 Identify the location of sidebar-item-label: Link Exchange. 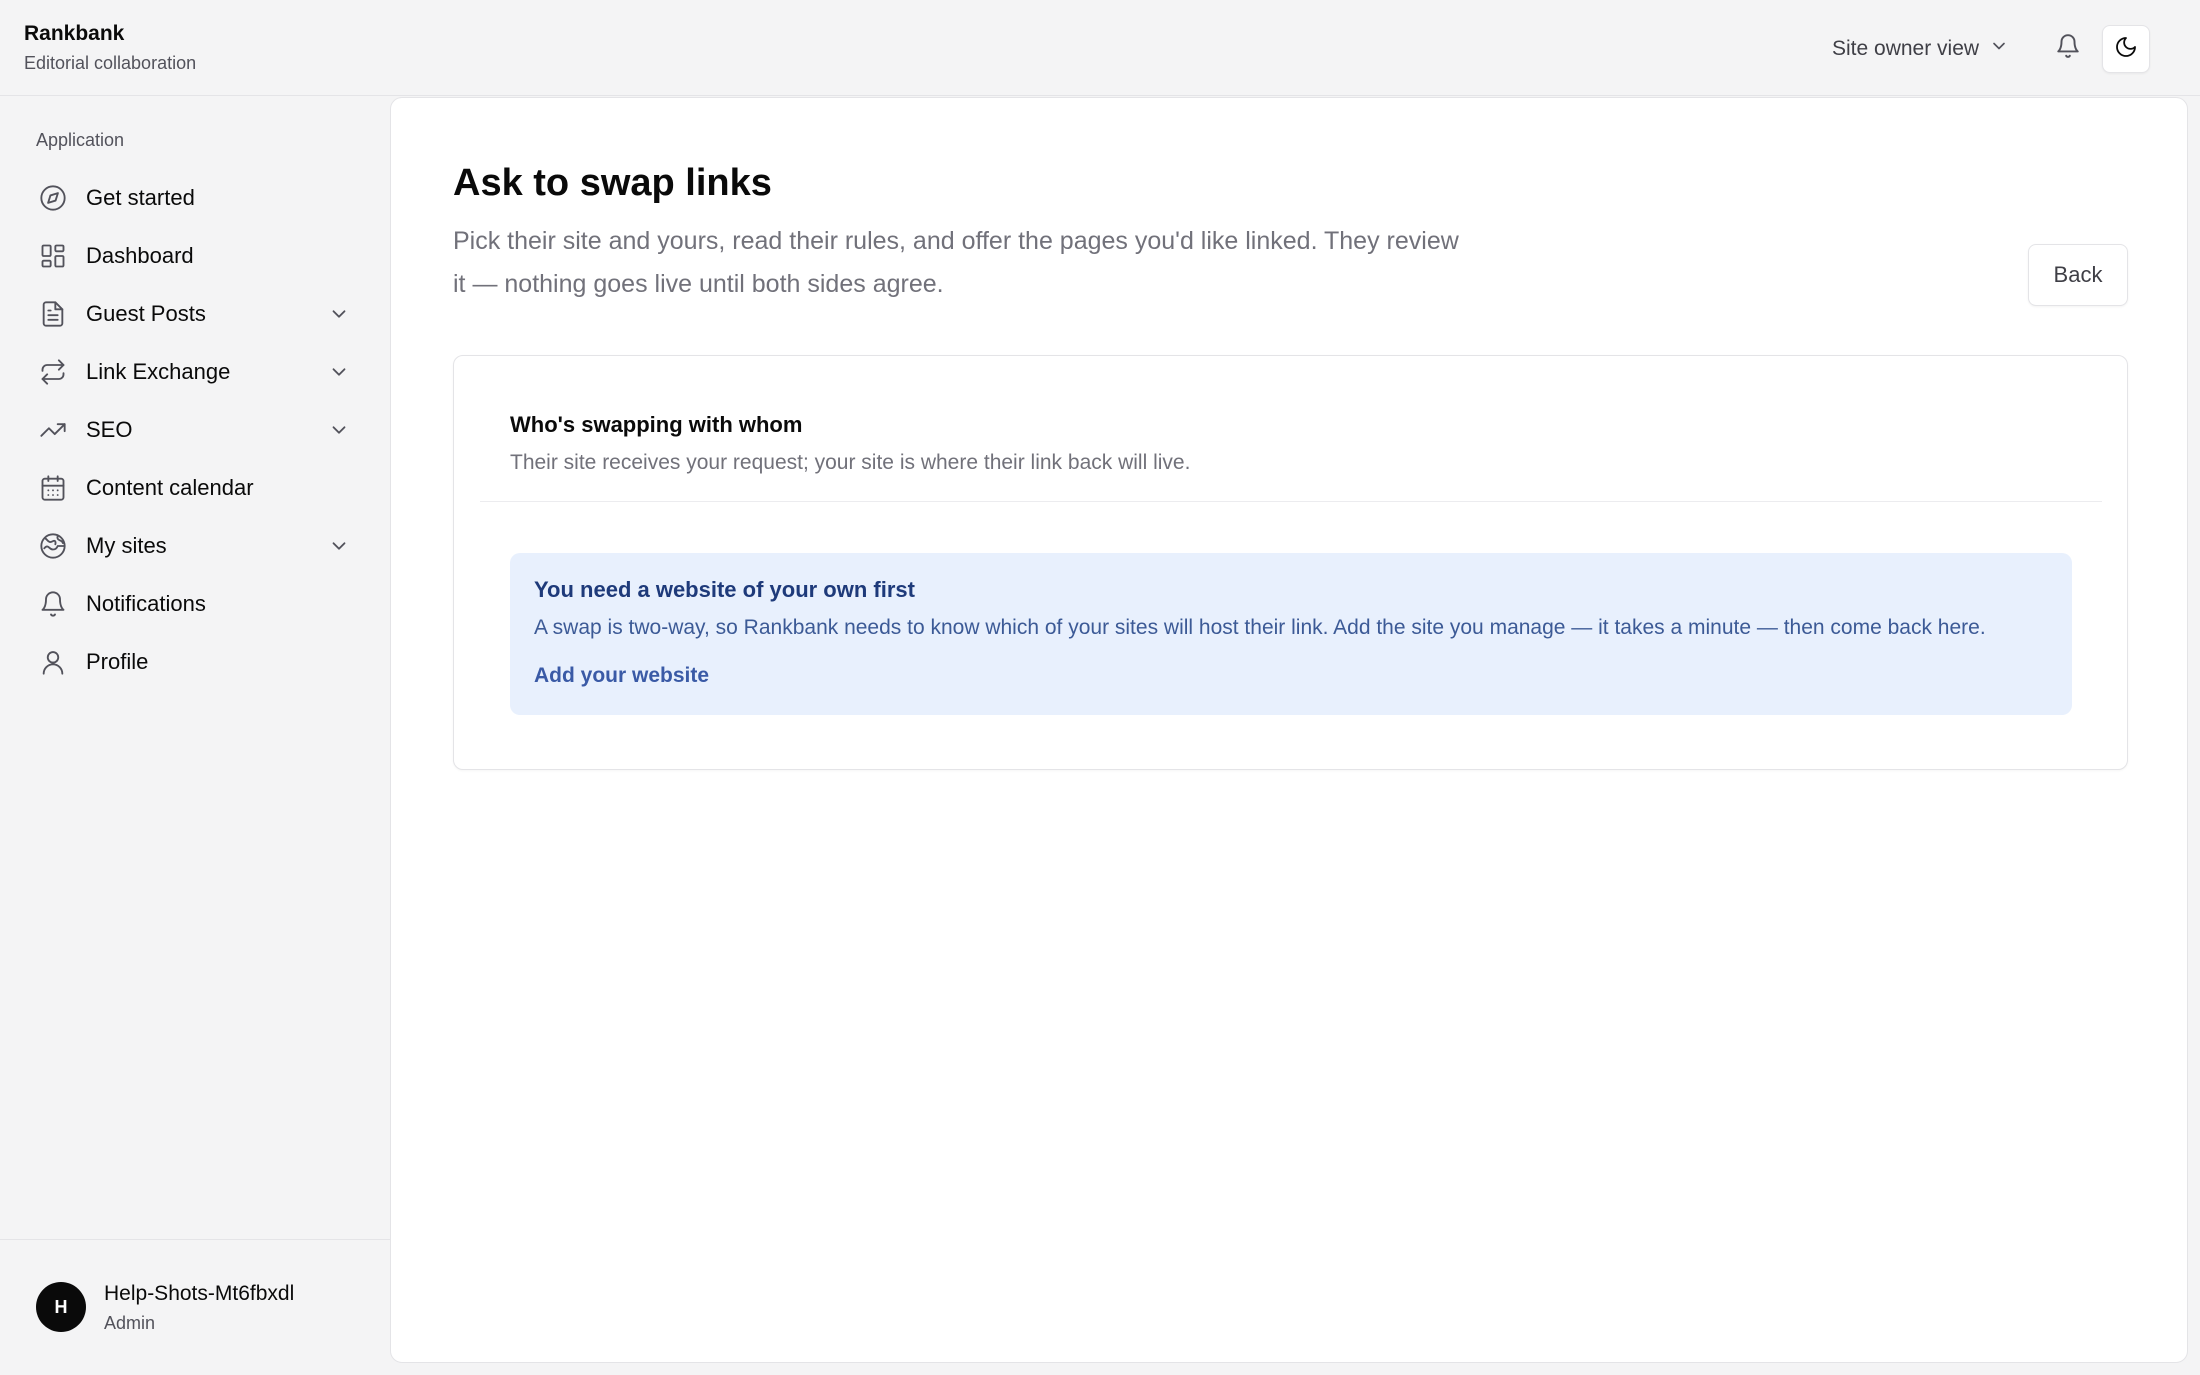
(158, 371).